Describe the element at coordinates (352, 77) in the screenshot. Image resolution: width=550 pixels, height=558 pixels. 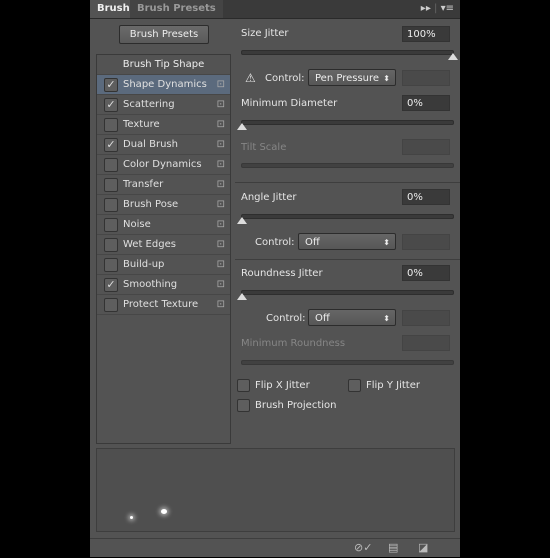
I see `control-select-size: Pen Pressure ⬍` at that location.